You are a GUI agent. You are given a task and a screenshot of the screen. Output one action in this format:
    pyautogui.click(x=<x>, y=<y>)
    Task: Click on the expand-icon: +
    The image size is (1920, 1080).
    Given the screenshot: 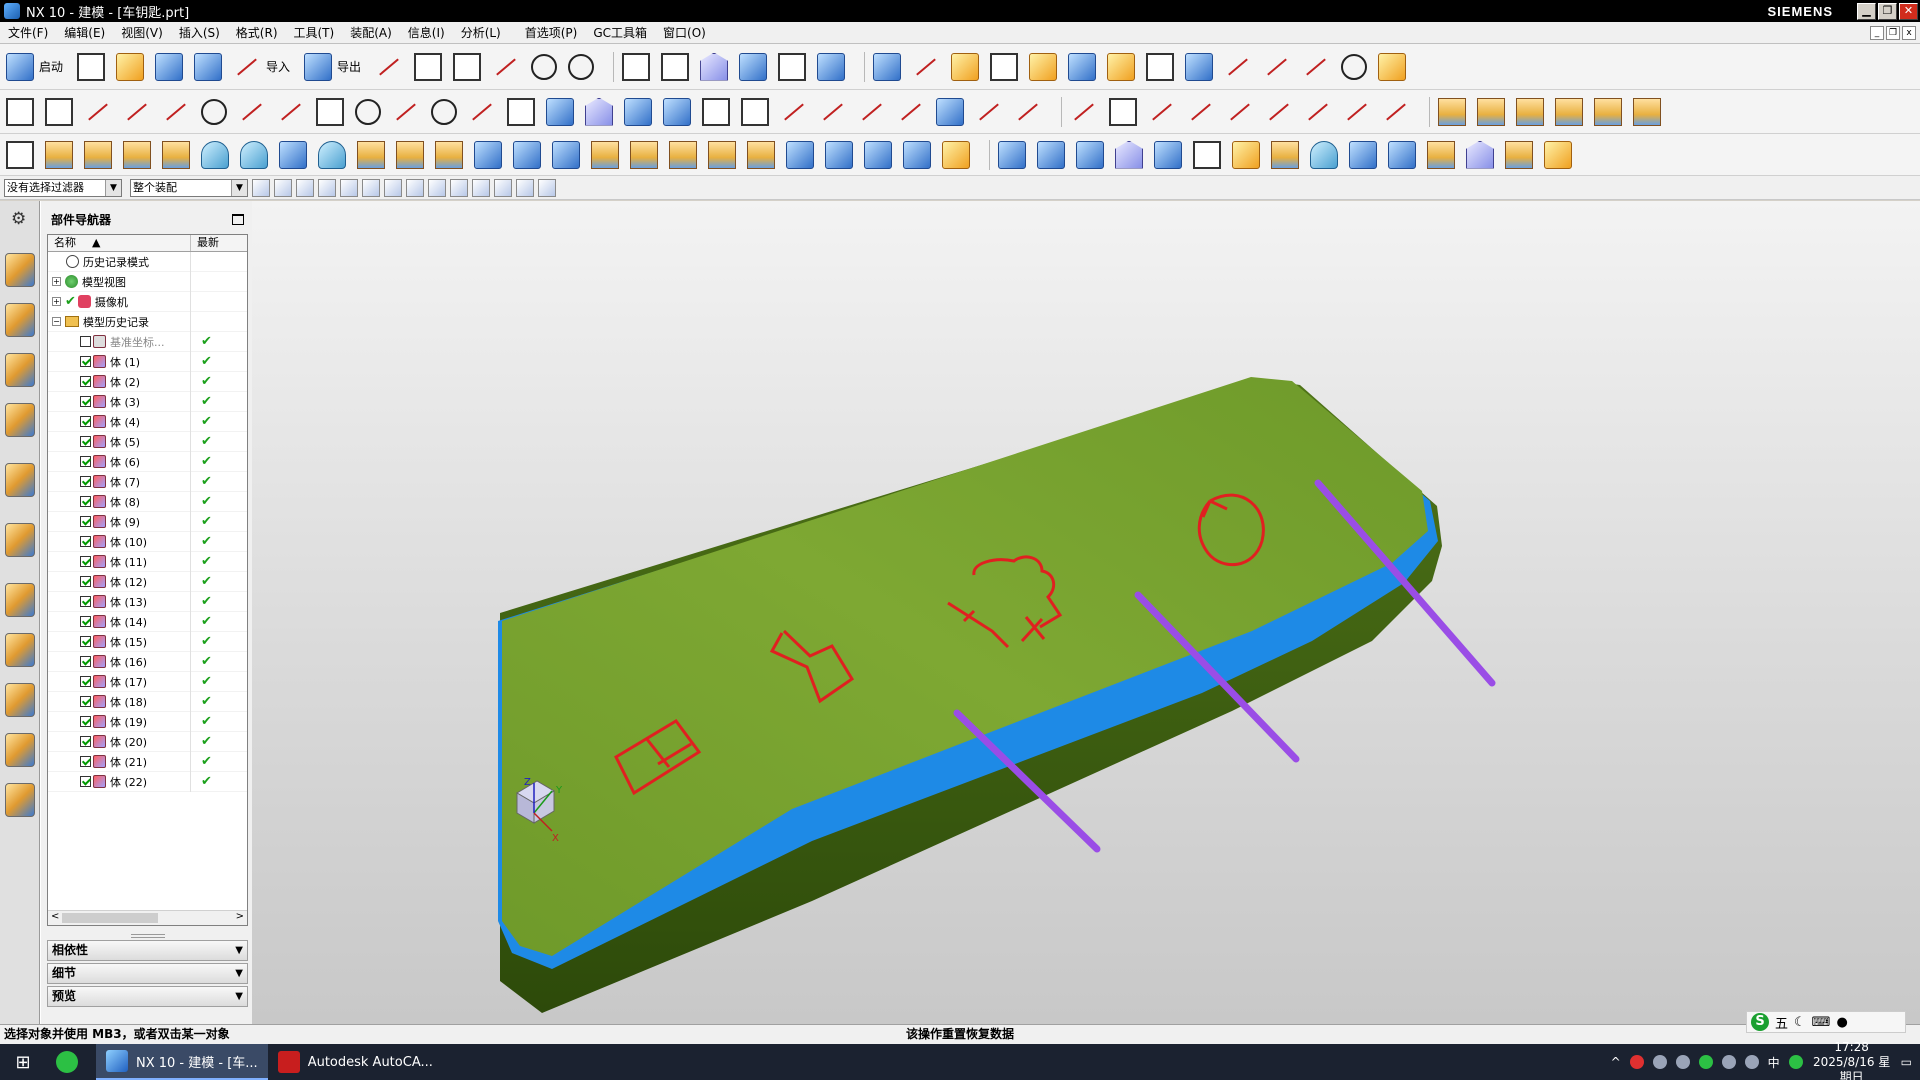 What is the action you would take?
    pyautogui.click(x=56, y=281)
    